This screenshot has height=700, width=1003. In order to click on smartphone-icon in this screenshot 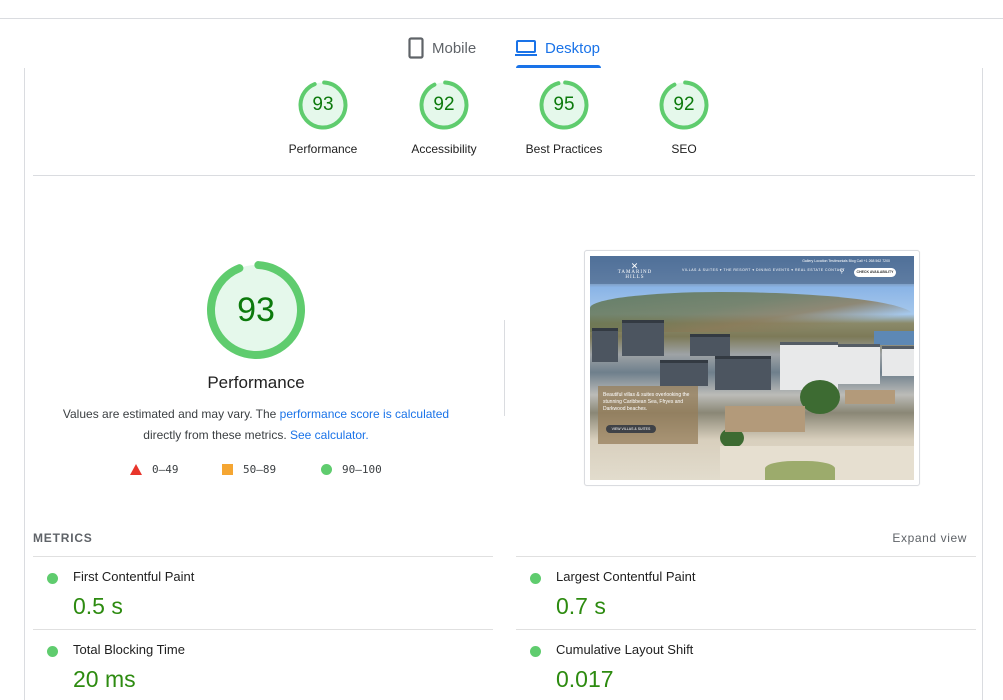, I will do `click(416, 48)`.